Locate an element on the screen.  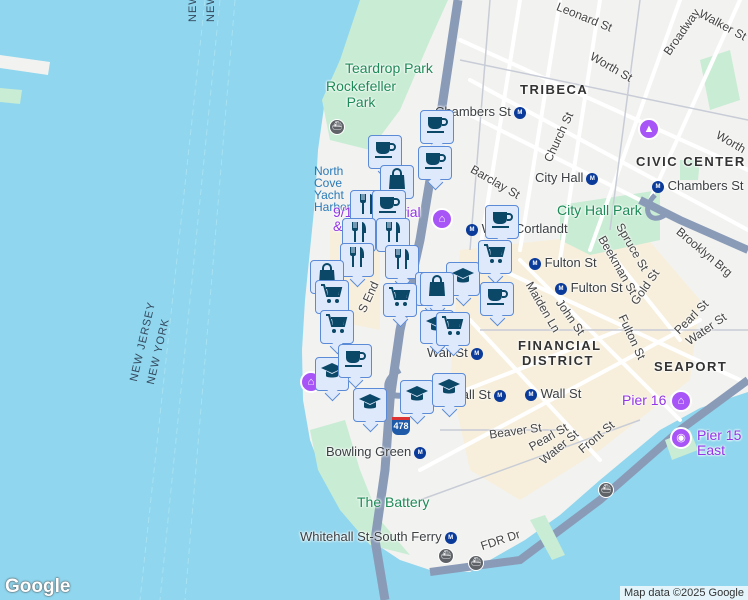
station-city-hall: City Hall M is located at coordinates (567, 177).